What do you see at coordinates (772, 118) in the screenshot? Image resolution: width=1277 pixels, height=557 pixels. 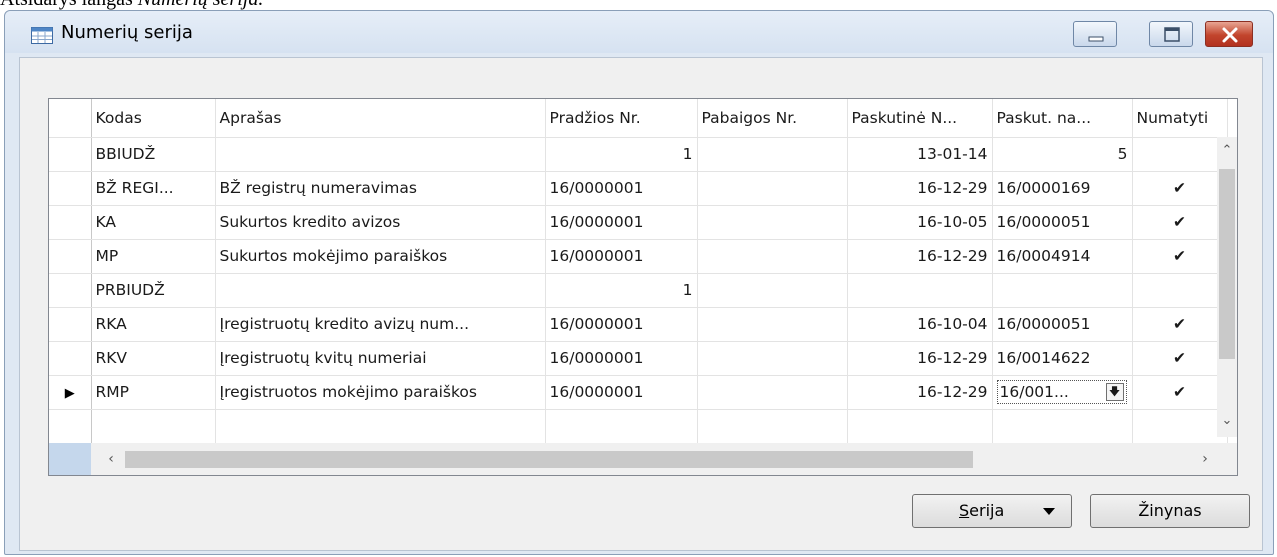 I see `column-header-pabaigos: Pabaigos Nr.` at bounding box center [772, 118].